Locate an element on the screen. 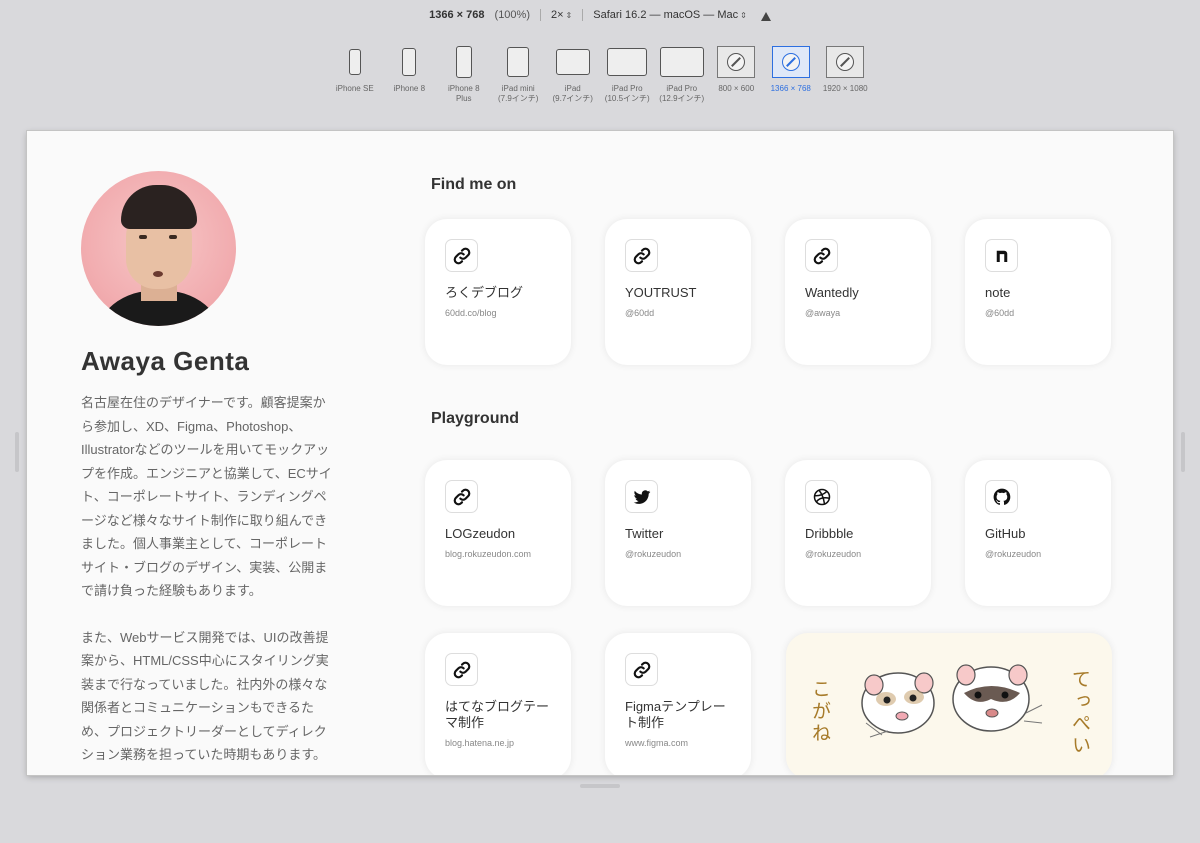  device-preset: iPad (9.7インチ) is located at coordinates (573, 74).